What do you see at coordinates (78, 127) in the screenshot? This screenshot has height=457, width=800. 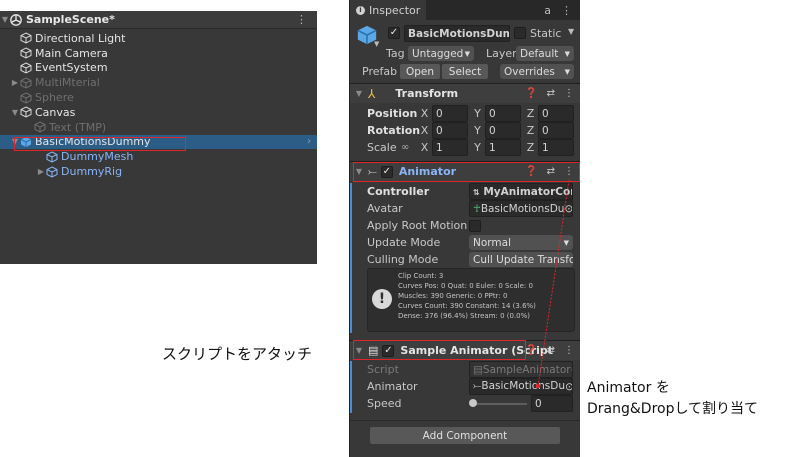 I see `item-label: Text (TMP)` at bounding box center [78, 127].